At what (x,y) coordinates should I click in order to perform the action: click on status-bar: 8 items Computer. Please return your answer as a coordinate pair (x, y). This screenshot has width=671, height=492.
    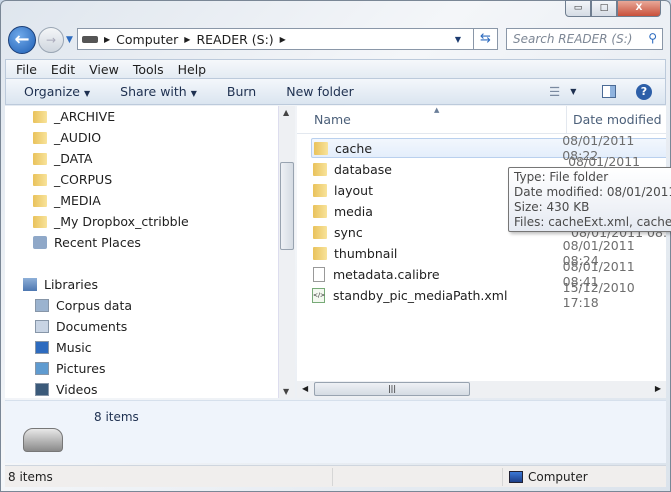
    Looking at the image, I should click on (335, 476).